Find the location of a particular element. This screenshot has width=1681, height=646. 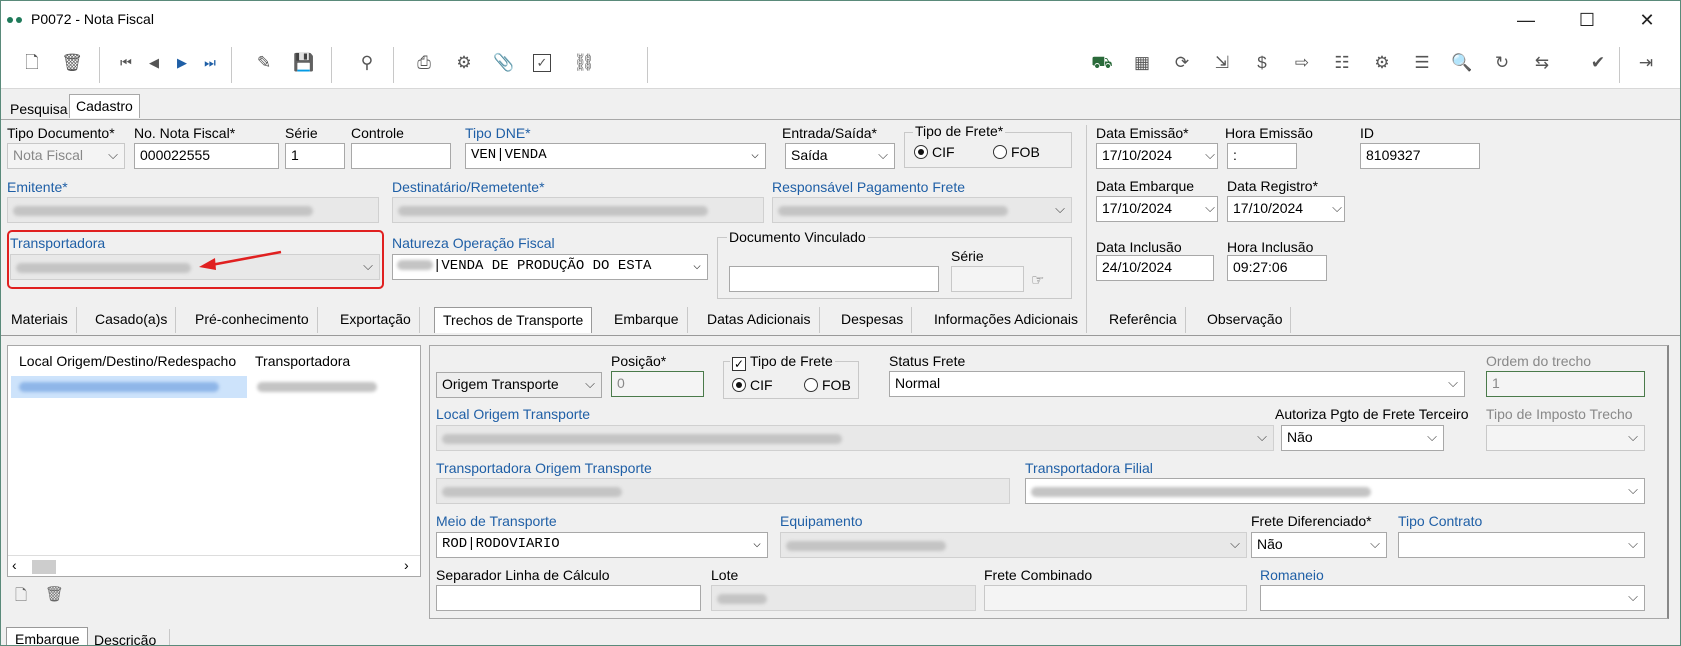

transp-origem-input is located at coordinates (723, 491).